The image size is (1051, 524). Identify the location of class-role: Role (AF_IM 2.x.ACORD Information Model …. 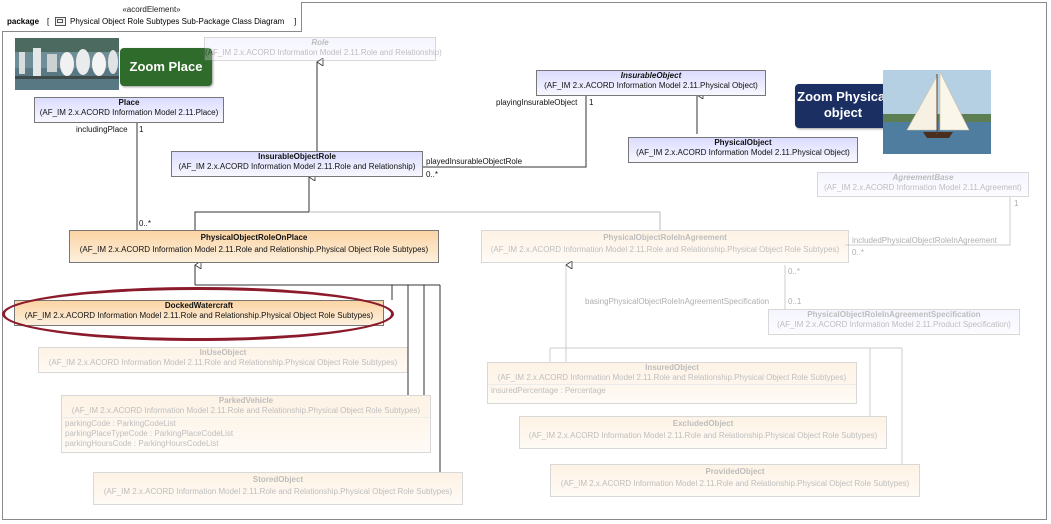
(323, 49).